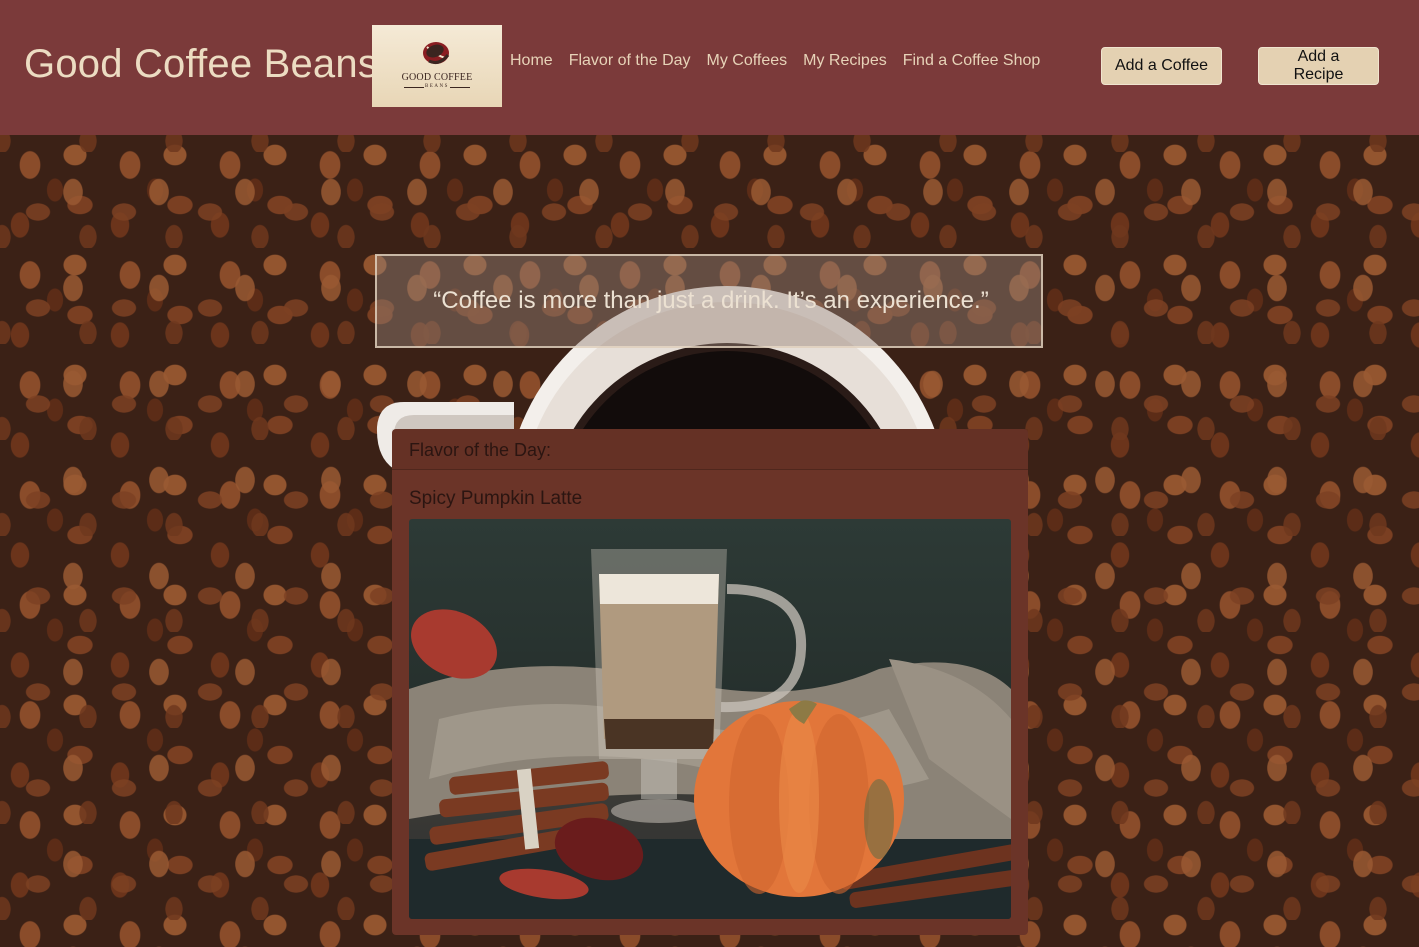  I want to click on nav-my-coffees: My Coffees, so click(747, 61).